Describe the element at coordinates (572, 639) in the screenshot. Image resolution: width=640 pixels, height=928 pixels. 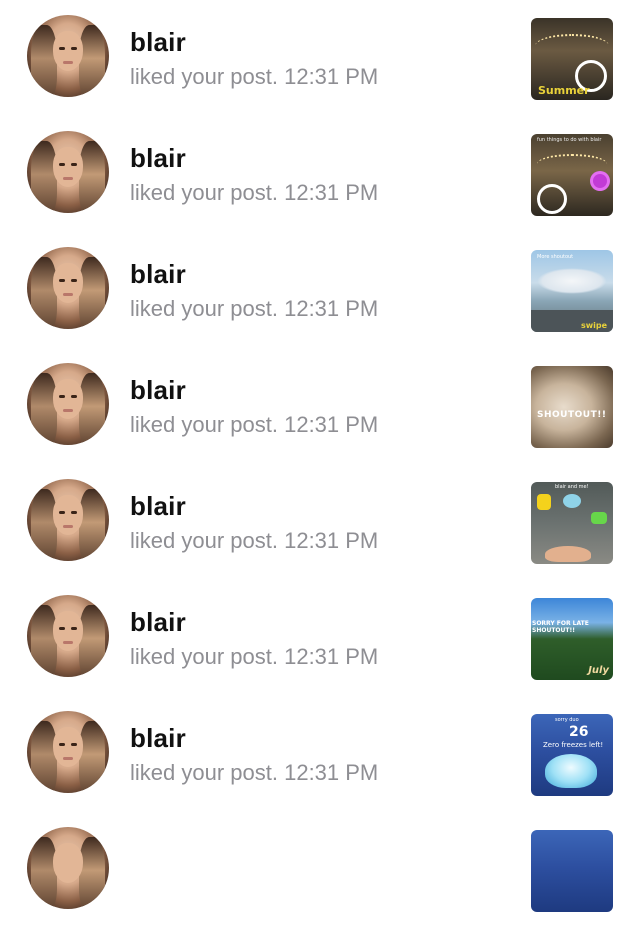
I see `post-thumbnail: SORRY FOR LATE SHOUTOUT!! July` at that location.